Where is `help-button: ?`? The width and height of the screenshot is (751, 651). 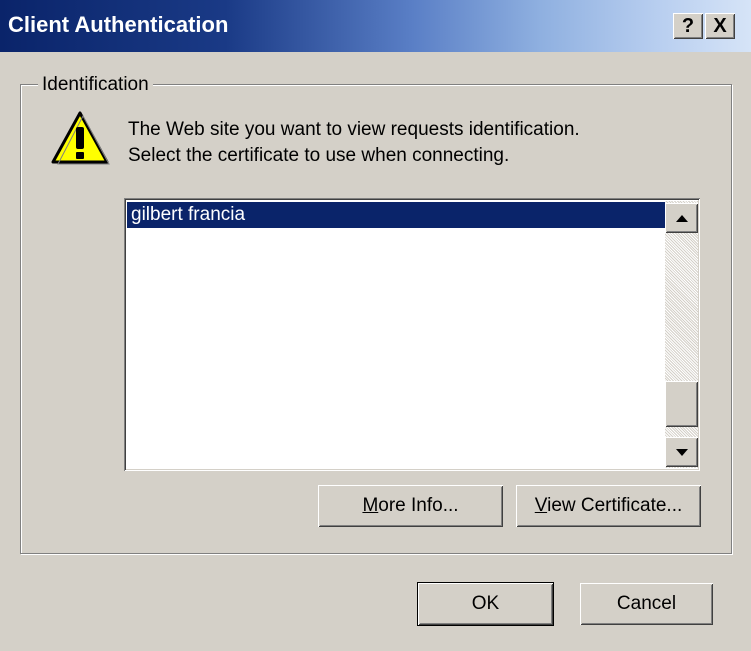
help-button: ? is located at coordinates (688, 26).